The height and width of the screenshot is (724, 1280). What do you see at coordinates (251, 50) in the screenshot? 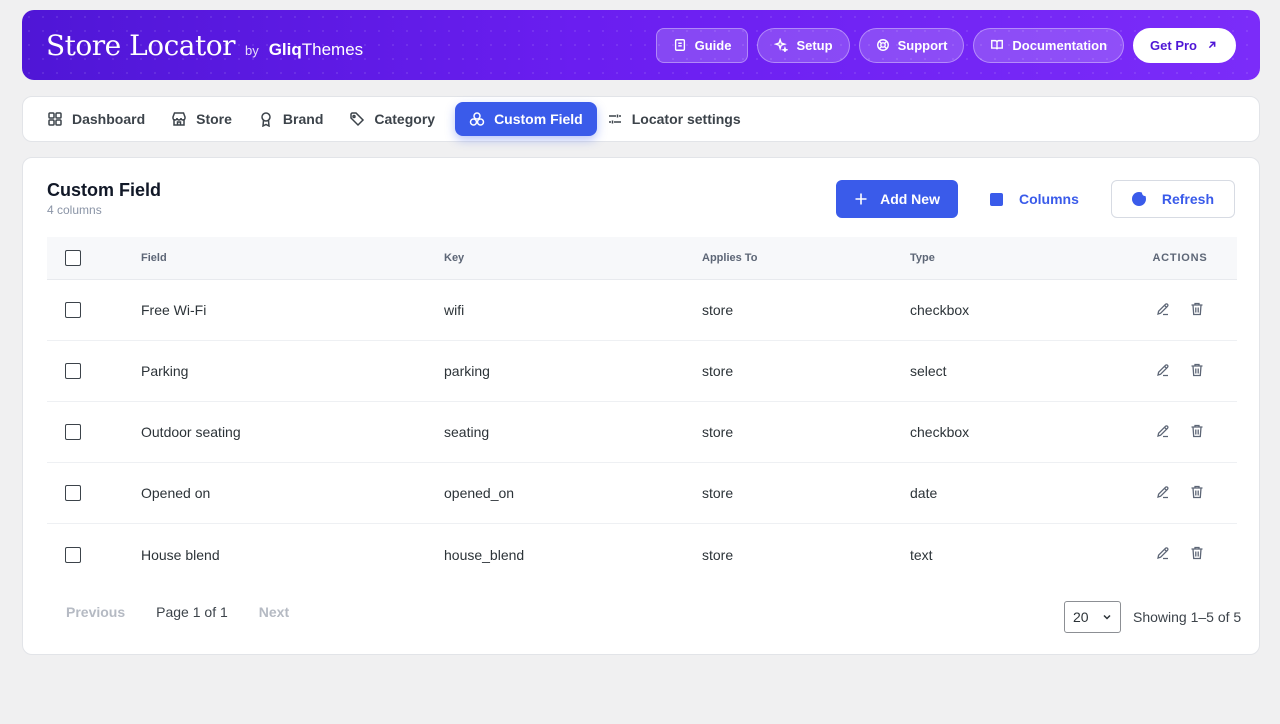
I see `logo-by: by` at bounding box center [251, 50].